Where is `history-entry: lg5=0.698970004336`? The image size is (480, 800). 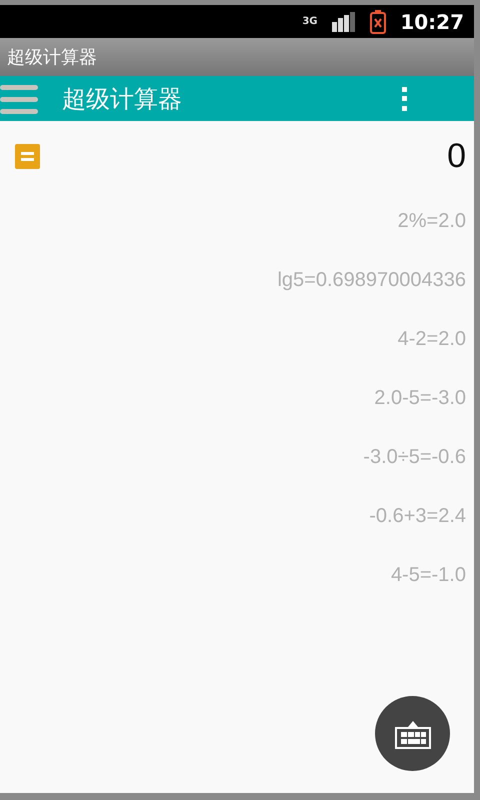 history-entry: lg5=0.698970004336 is located at coordinates (371, 280).